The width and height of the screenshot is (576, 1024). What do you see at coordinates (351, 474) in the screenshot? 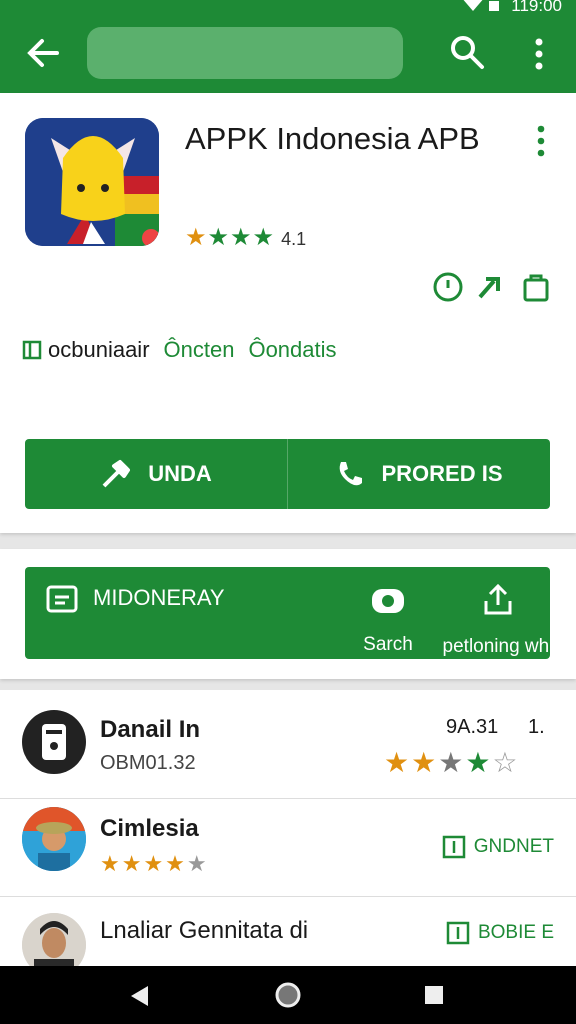
I see `phone-icon` at bounding box center [351, 474].